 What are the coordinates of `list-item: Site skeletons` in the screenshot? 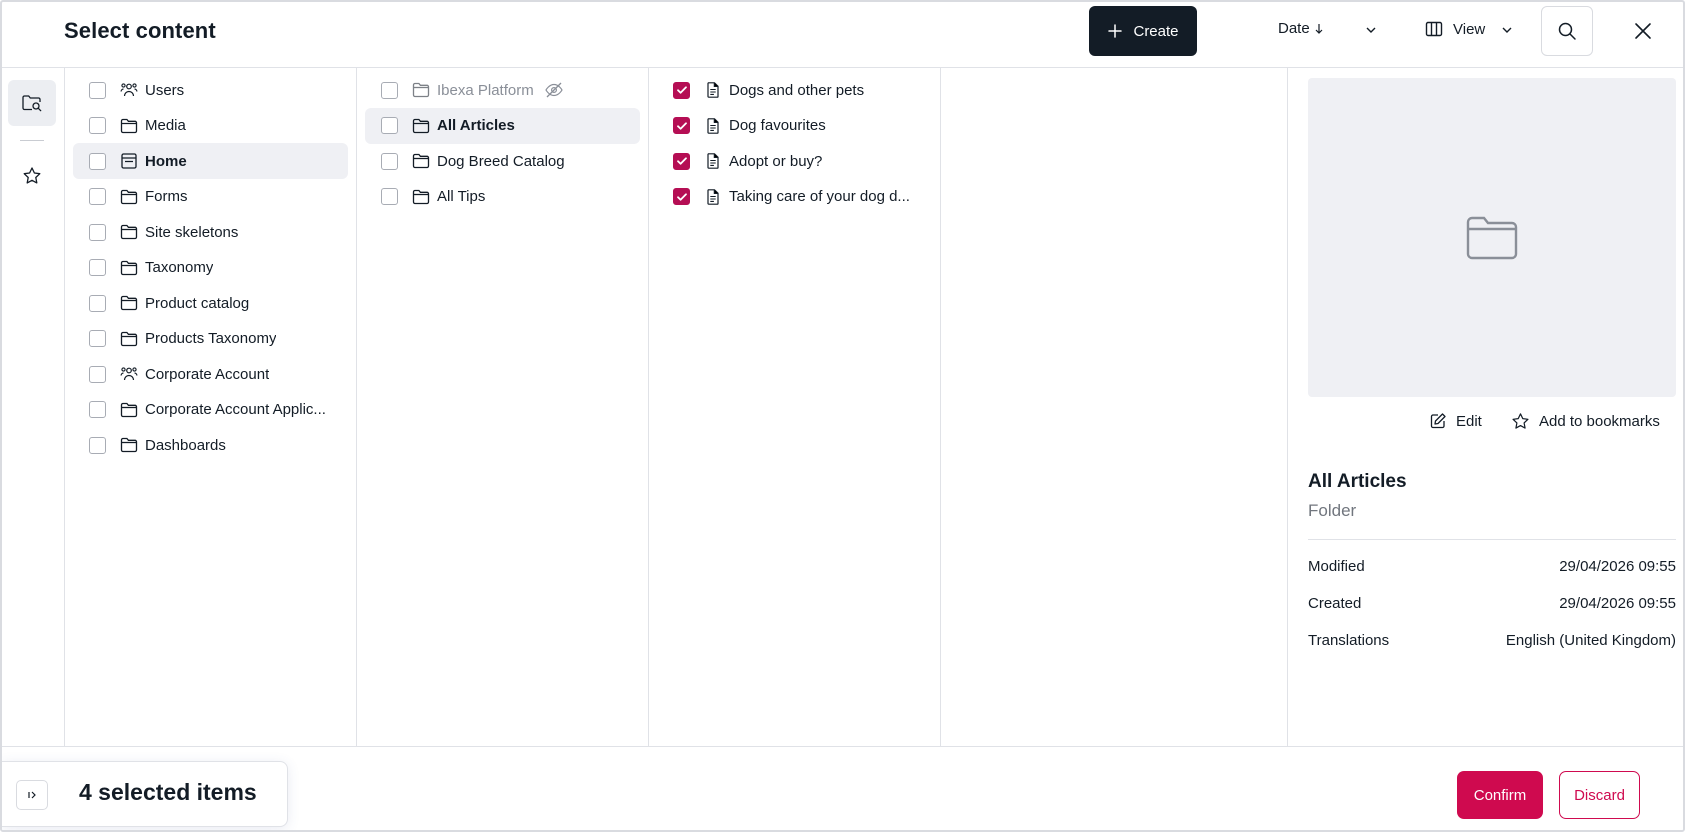 It's located at (210, 232).